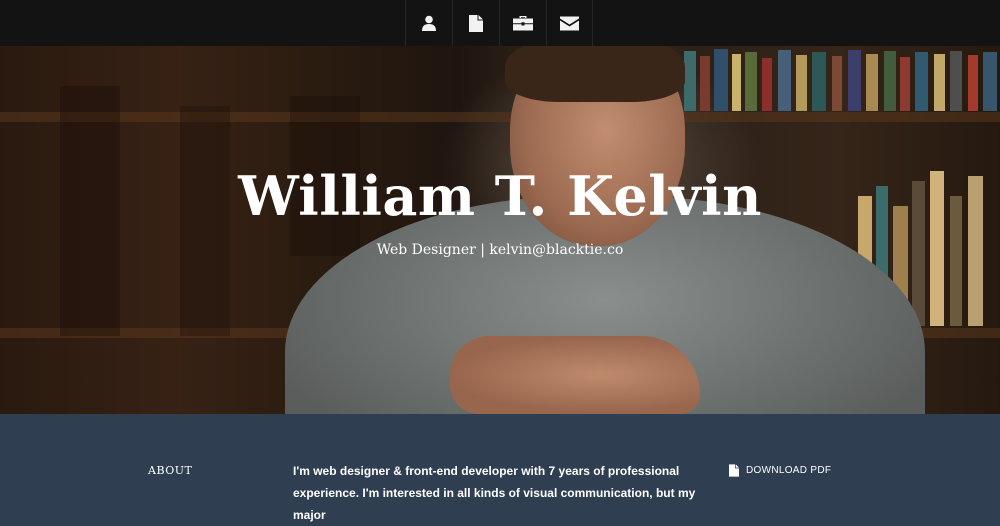 This screenshot has width=1000, height=526. Describe the element at coordinates (500, 196) in the screenshot. I see `hero-title: William T. Kelvin` at that location.